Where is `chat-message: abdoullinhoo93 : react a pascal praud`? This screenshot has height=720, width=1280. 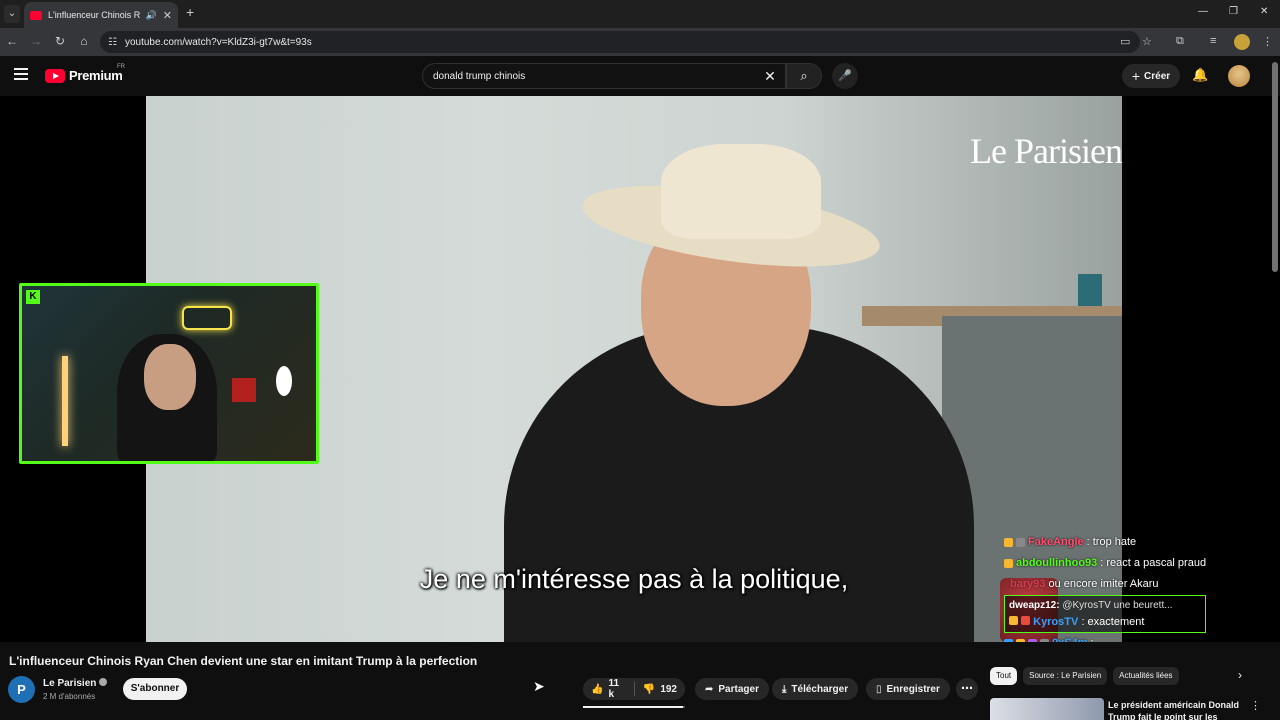 chat-message: abdoullinhoo93 : react a pascal praud is located at coordinates (1129, 563).